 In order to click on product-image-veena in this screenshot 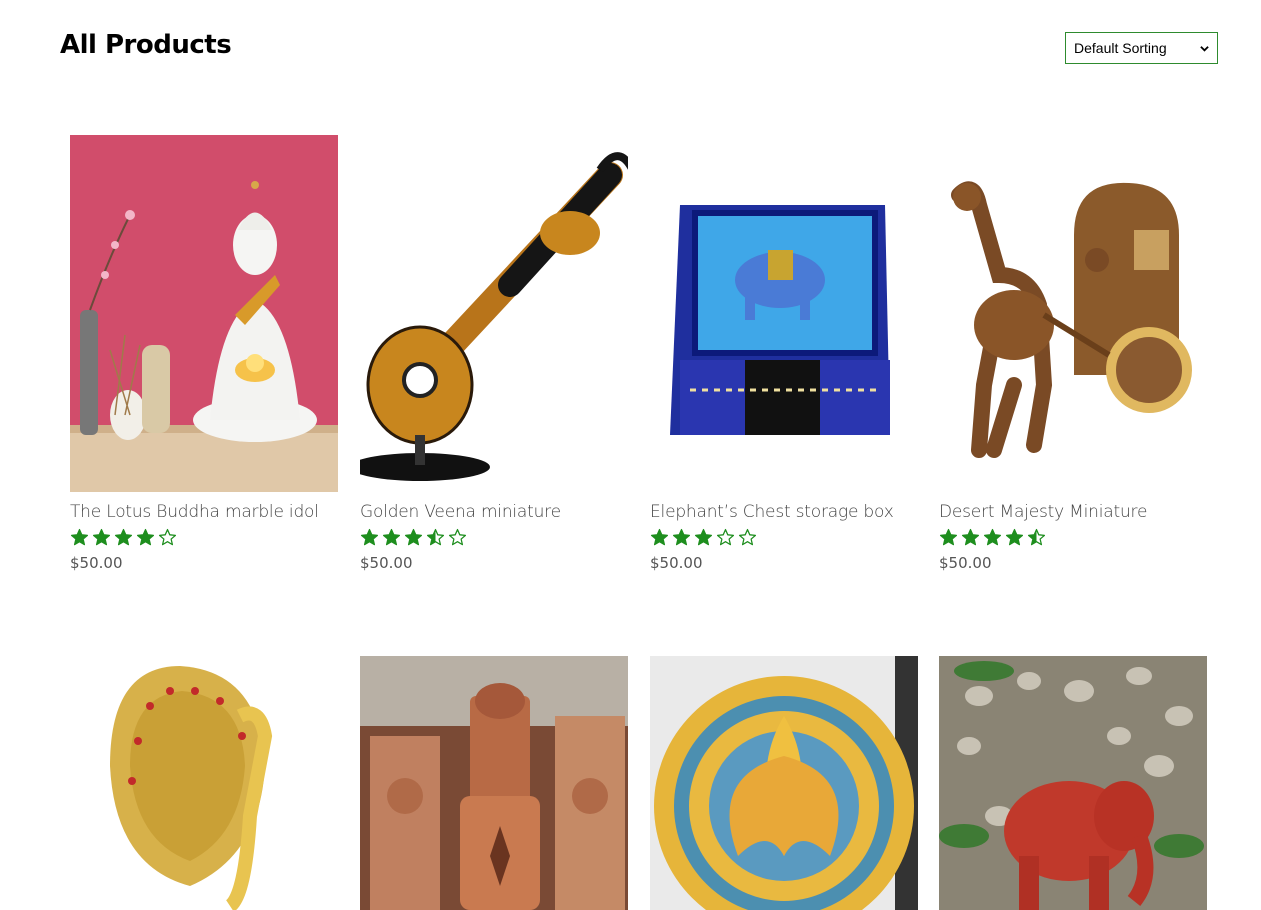, I will do `click(494, 313)`.